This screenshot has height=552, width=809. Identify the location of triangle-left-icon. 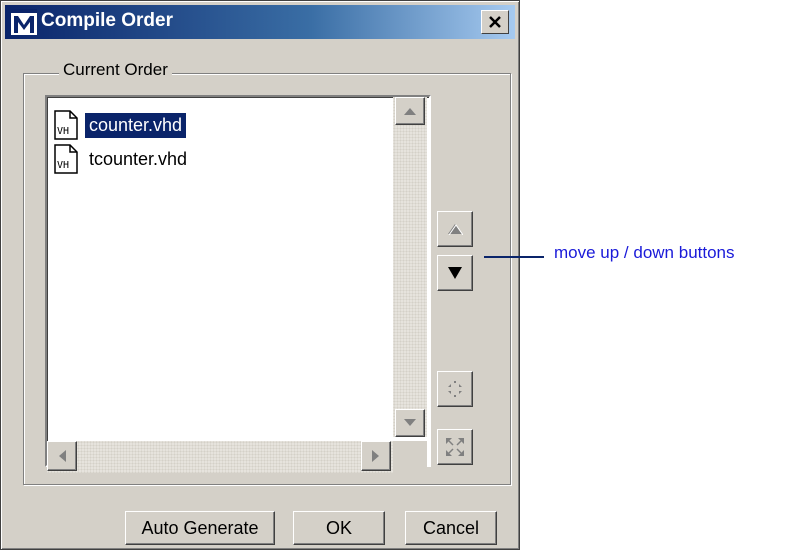
(62, 456).